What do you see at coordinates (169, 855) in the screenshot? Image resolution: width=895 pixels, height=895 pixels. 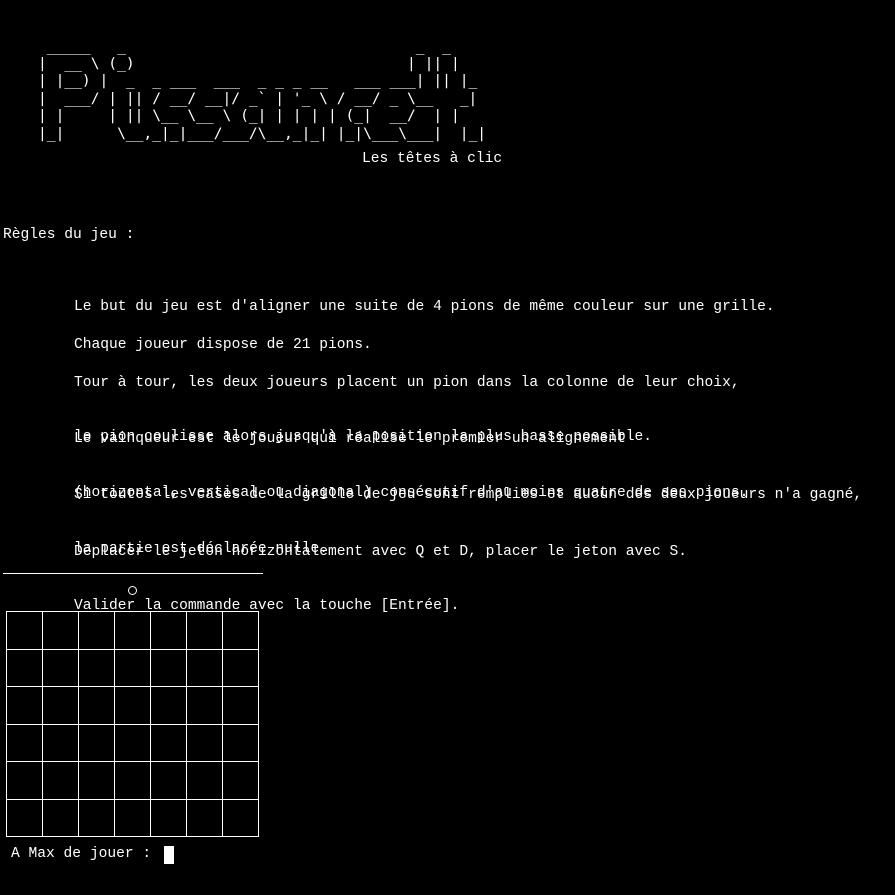 I see `text-cursor` at bounding box center [169, 855].